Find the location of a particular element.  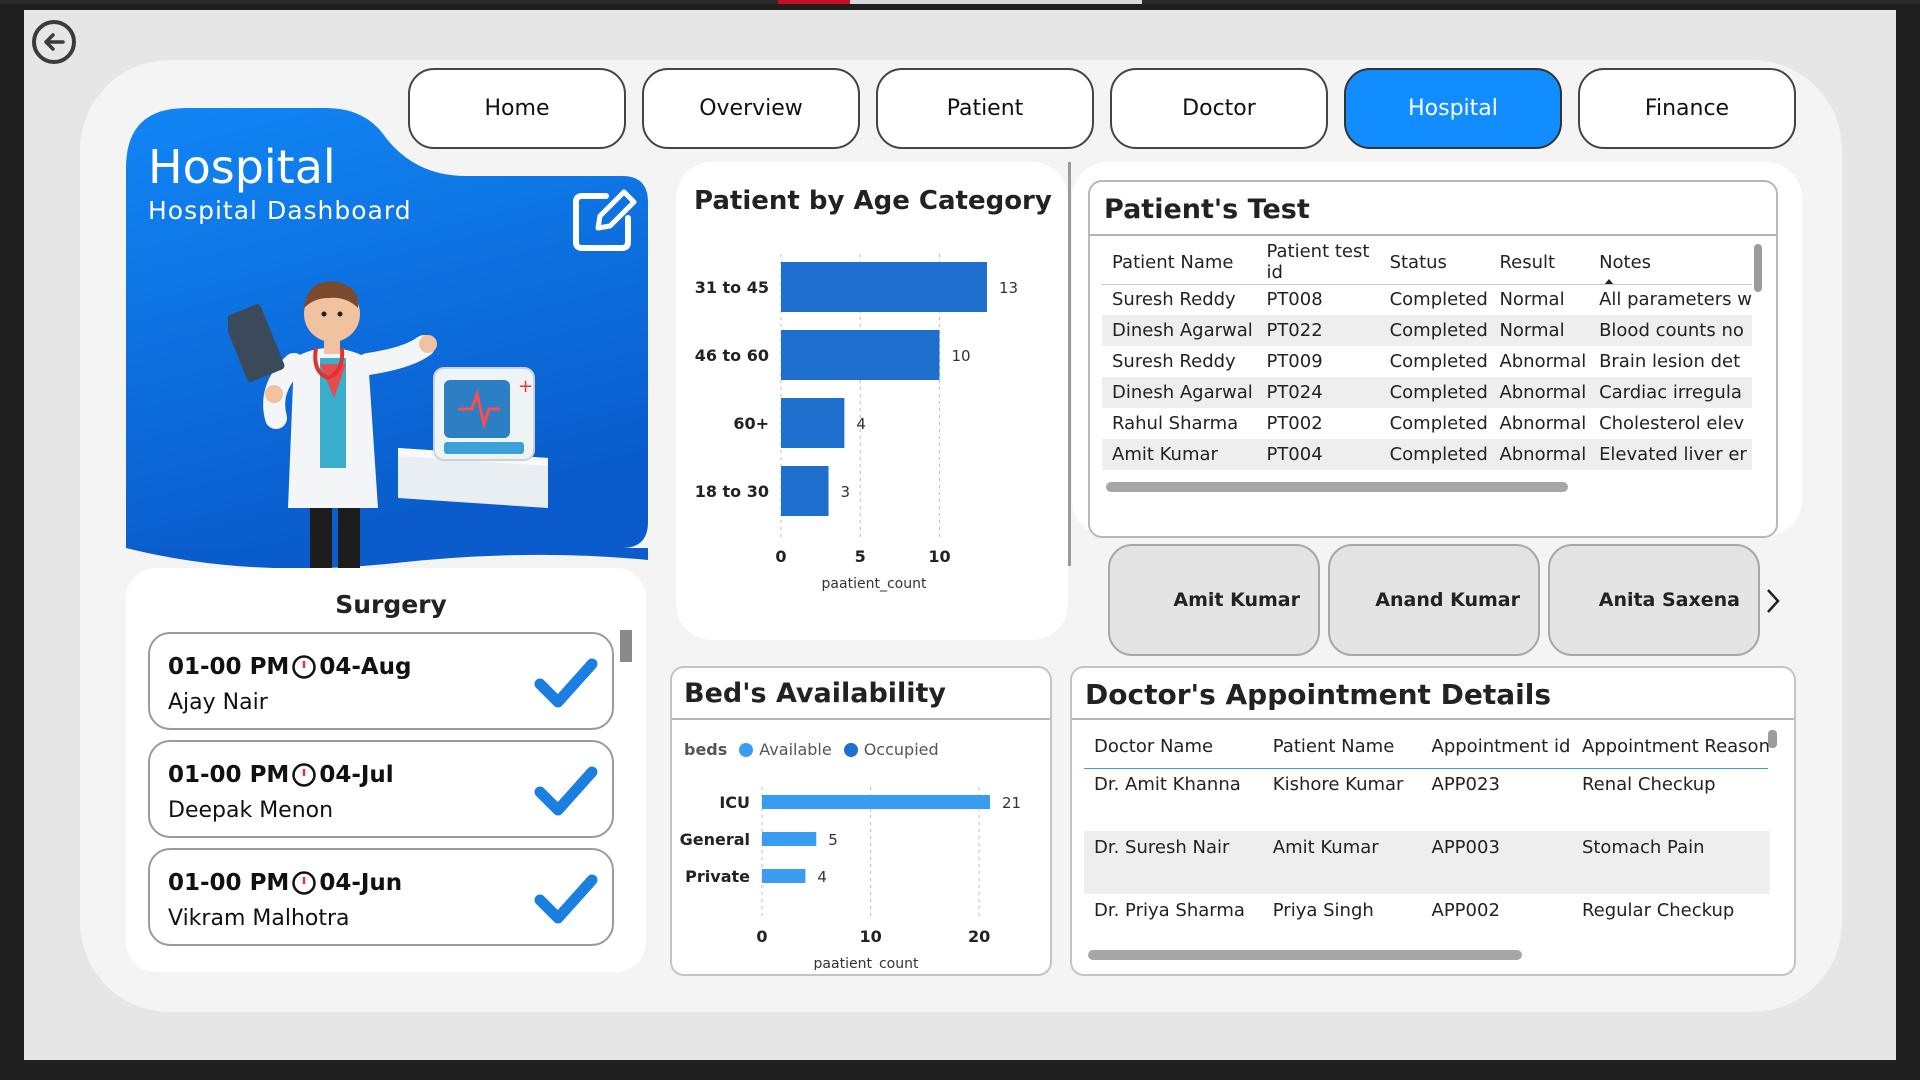

data-label: 21 is located at coordinates (1011, 803).